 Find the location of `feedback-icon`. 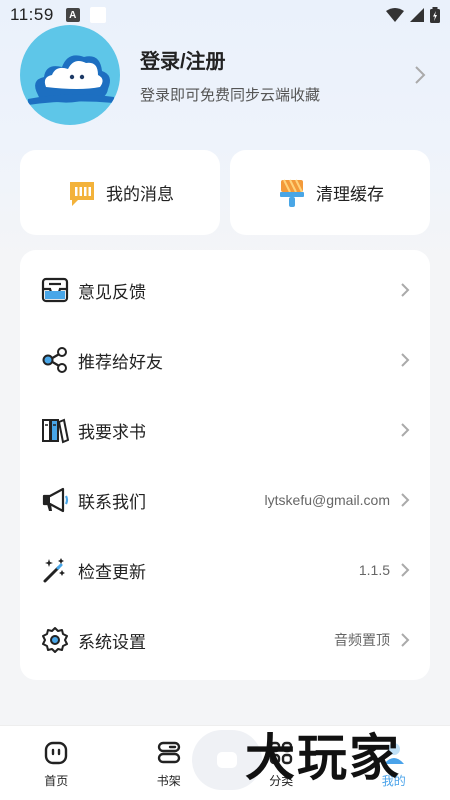

feedback-icon is located at coordinates (55, 290).